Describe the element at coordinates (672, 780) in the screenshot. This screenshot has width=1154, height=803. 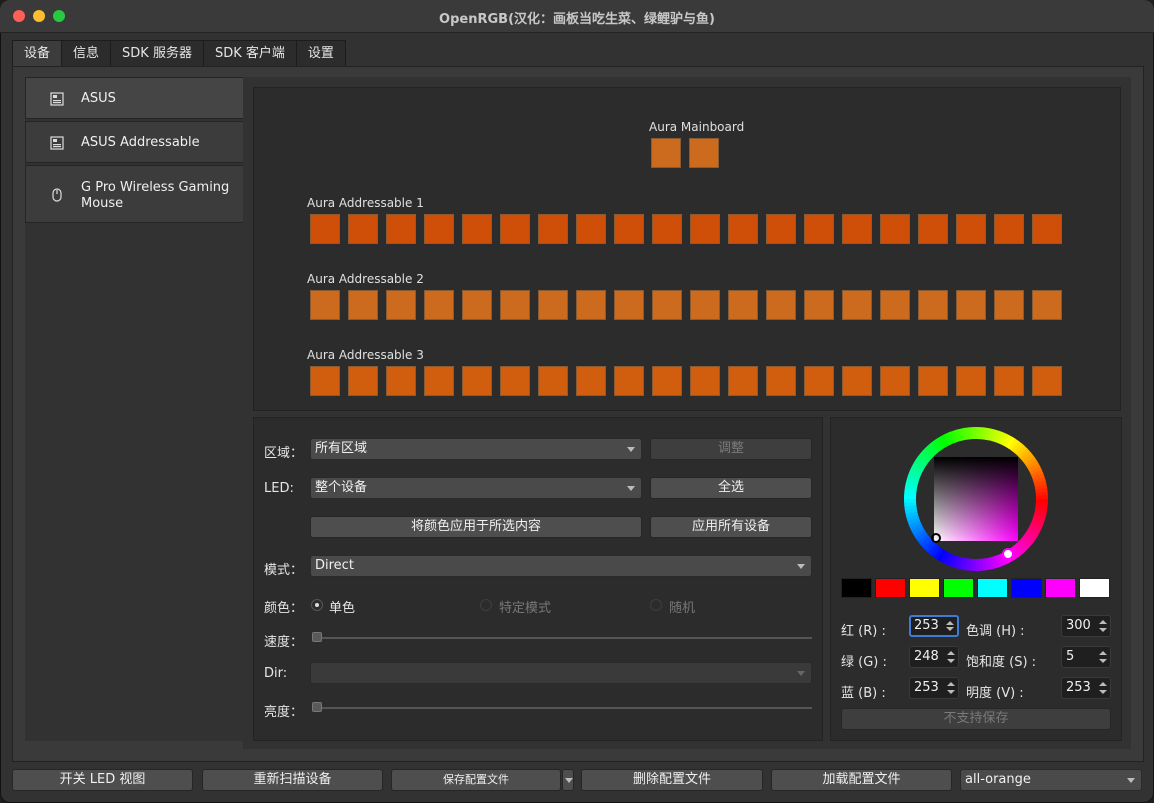
I see `delete-profile-button: 删除配置文件` at that location.